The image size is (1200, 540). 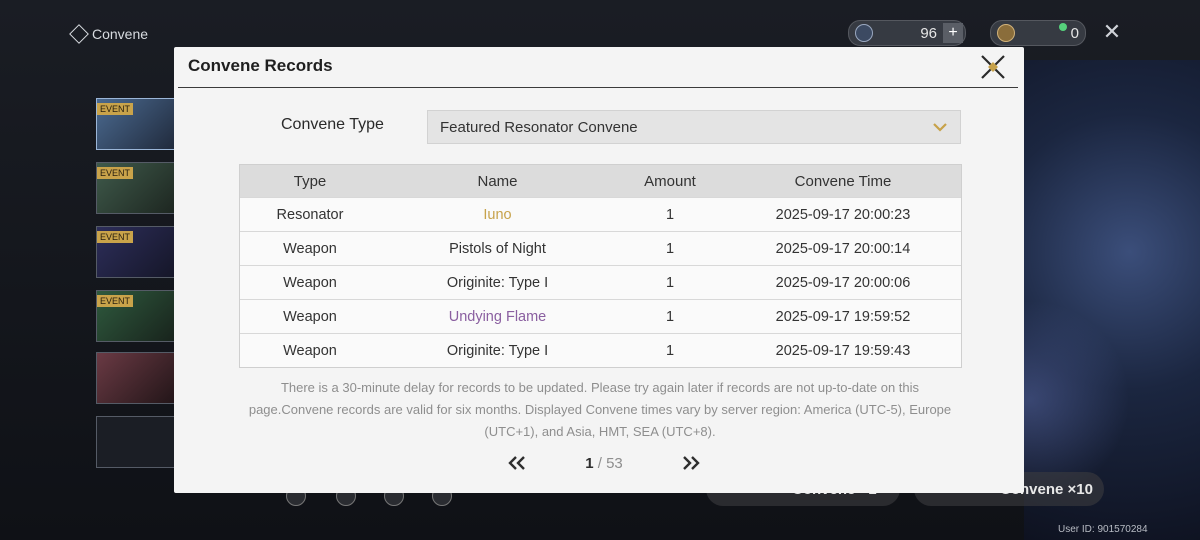 I want to click on astrite-icon, so click(x=864, y=33).